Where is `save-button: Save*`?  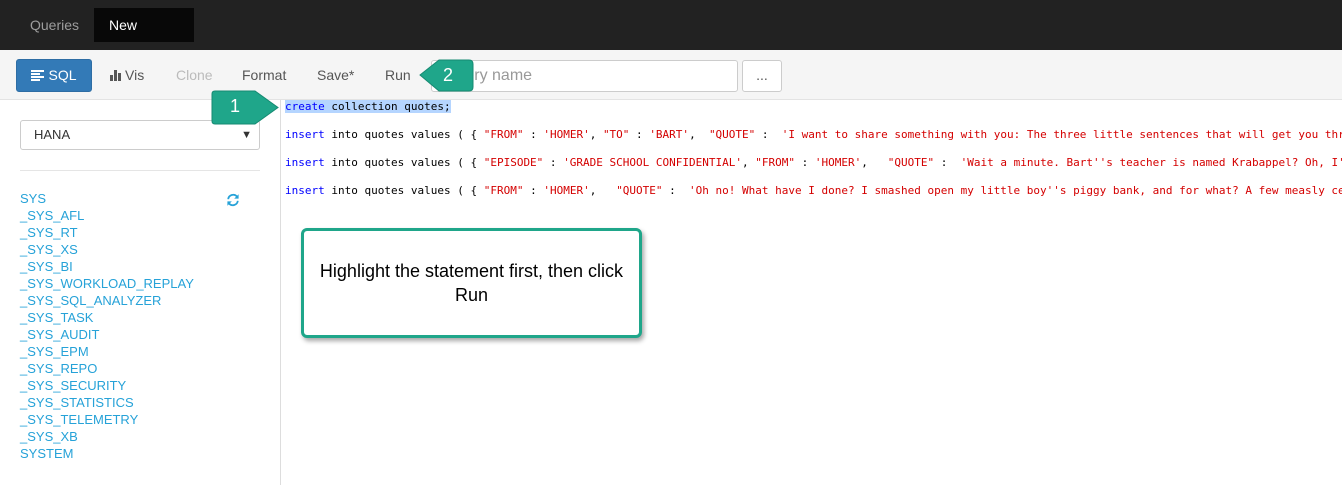
save-button: Save* is located at coordinates (335, 75).